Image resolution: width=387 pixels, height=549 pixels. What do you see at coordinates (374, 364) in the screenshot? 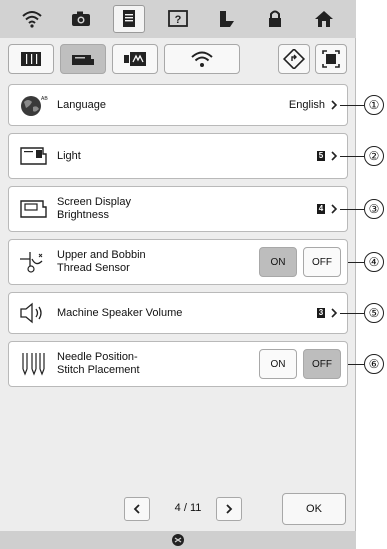
I see `callout-6: ⑥` at bounding box center [374, 364].